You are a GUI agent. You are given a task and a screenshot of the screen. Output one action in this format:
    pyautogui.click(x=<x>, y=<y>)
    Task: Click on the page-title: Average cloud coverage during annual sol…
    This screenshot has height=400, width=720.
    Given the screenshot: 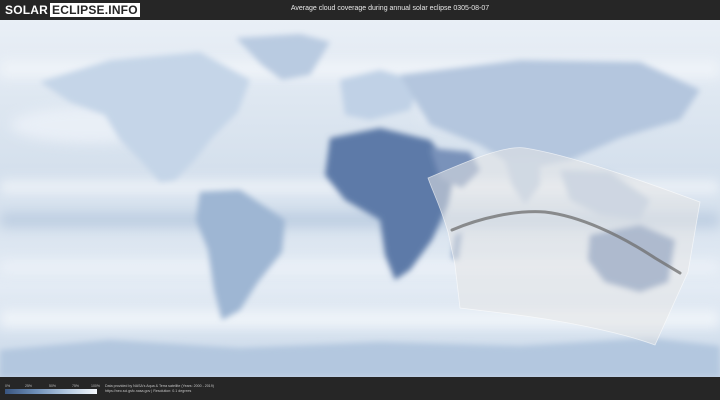 What is the action you would take?
    pyautogui.click(x=390, y=8)
    